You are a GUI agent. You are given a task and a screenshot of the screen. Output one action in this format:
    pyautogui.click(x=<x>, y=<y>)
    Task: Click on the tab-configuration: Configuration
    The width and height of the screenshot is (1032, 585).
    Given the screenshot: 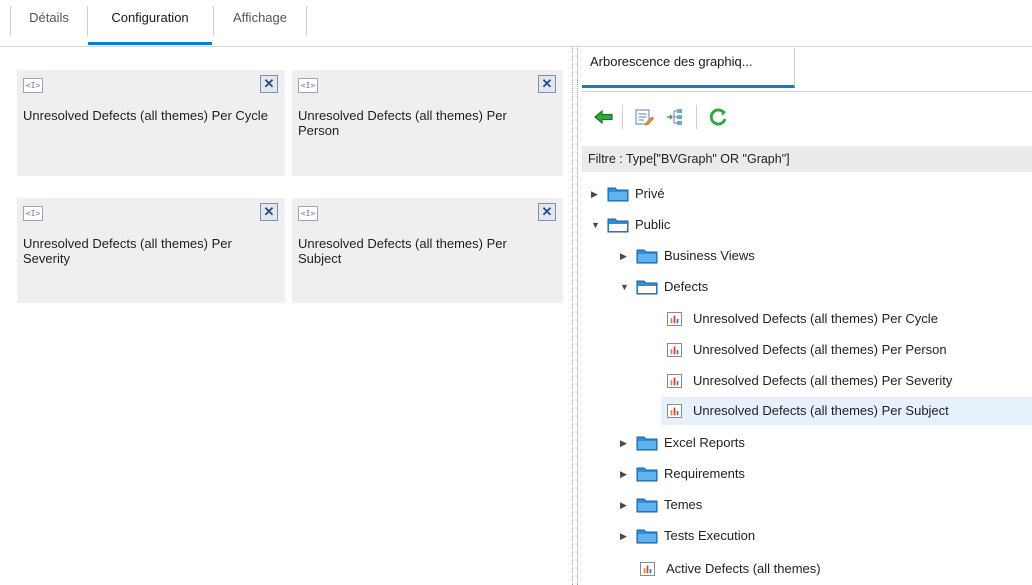 What is the action you would take?
    pyautogui.click(x=150, y=22)
    